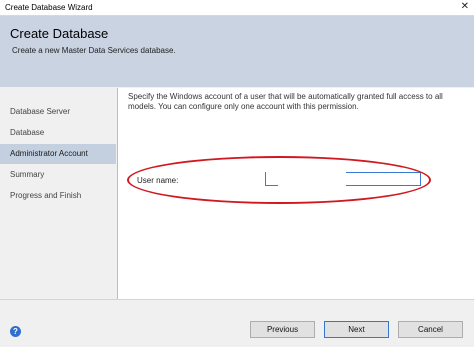 This screenshot has height=347, width=474. I want to click on sidebar-item-summary: Summary, so click(58, 175).